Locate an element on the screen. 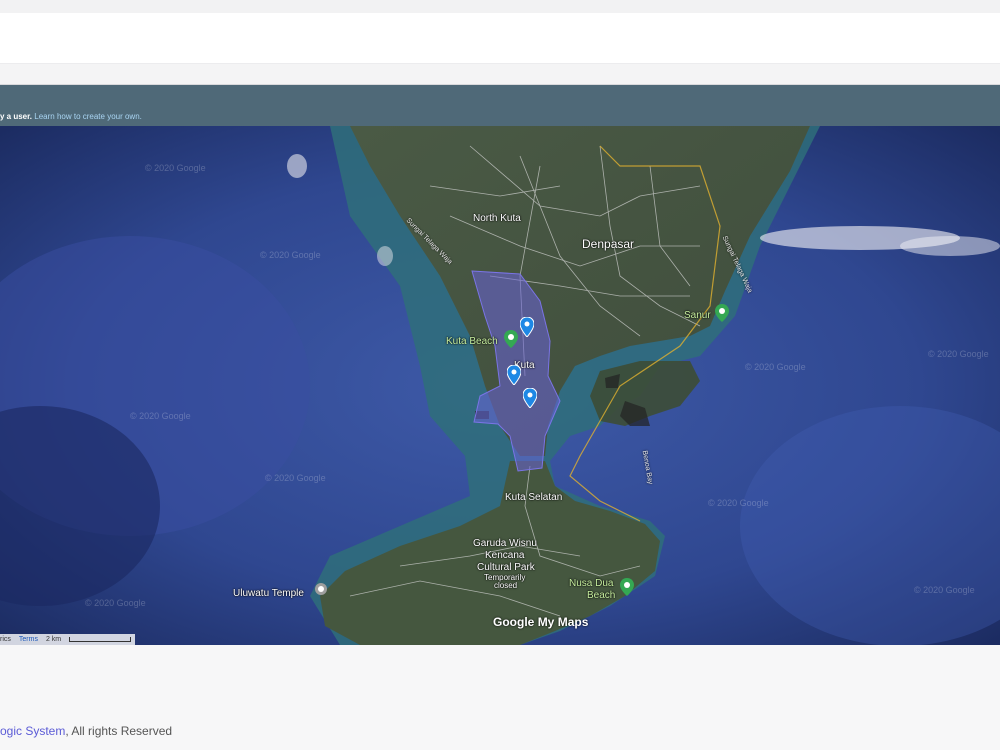  place-label-north-kuta: North Kuta is located at coordinates (497, 218).